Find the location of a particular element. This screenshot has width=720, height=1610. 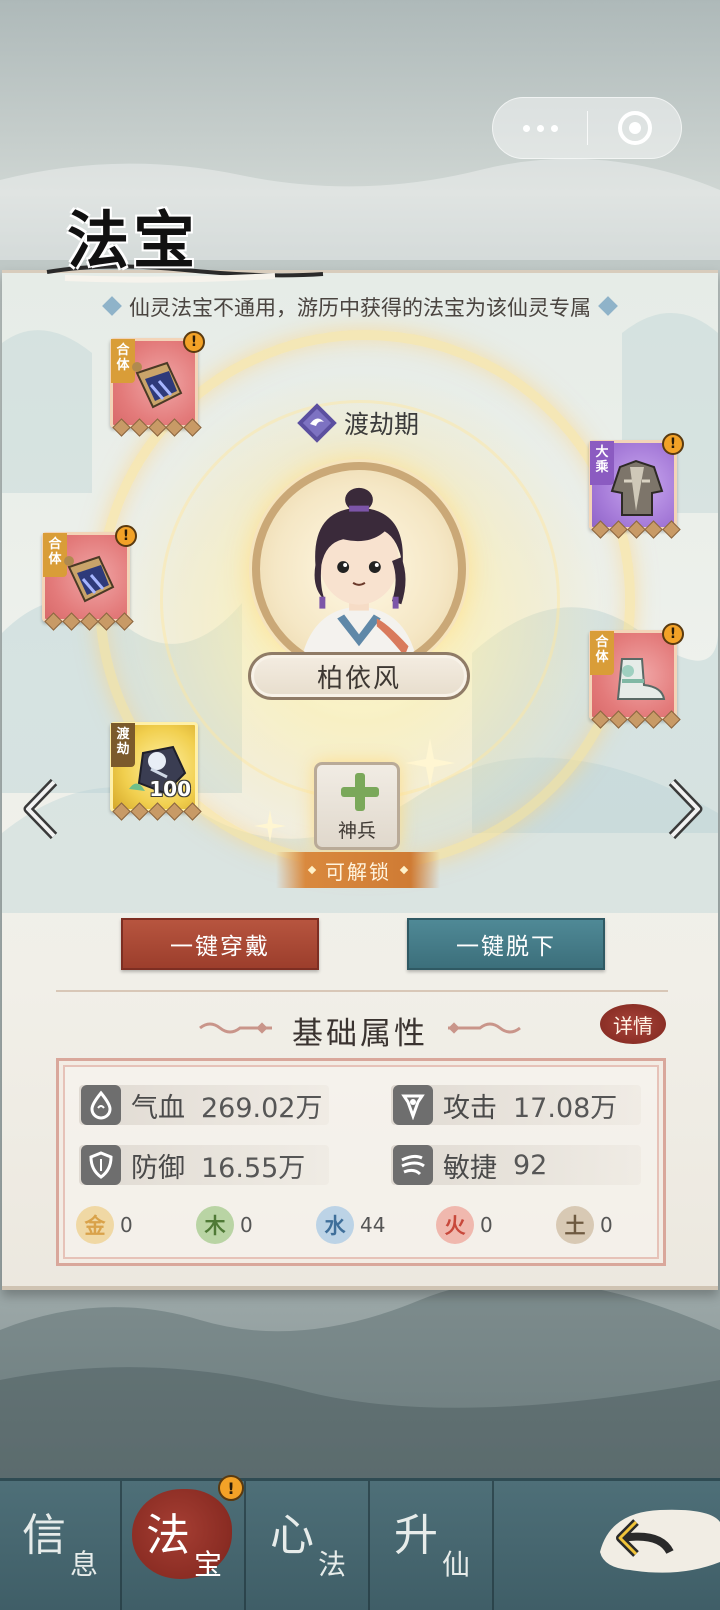

notice-line: 仙灵法宝不通用，游历中获得的法宝为该仙灵专属 is located at coordinates (360, 307).